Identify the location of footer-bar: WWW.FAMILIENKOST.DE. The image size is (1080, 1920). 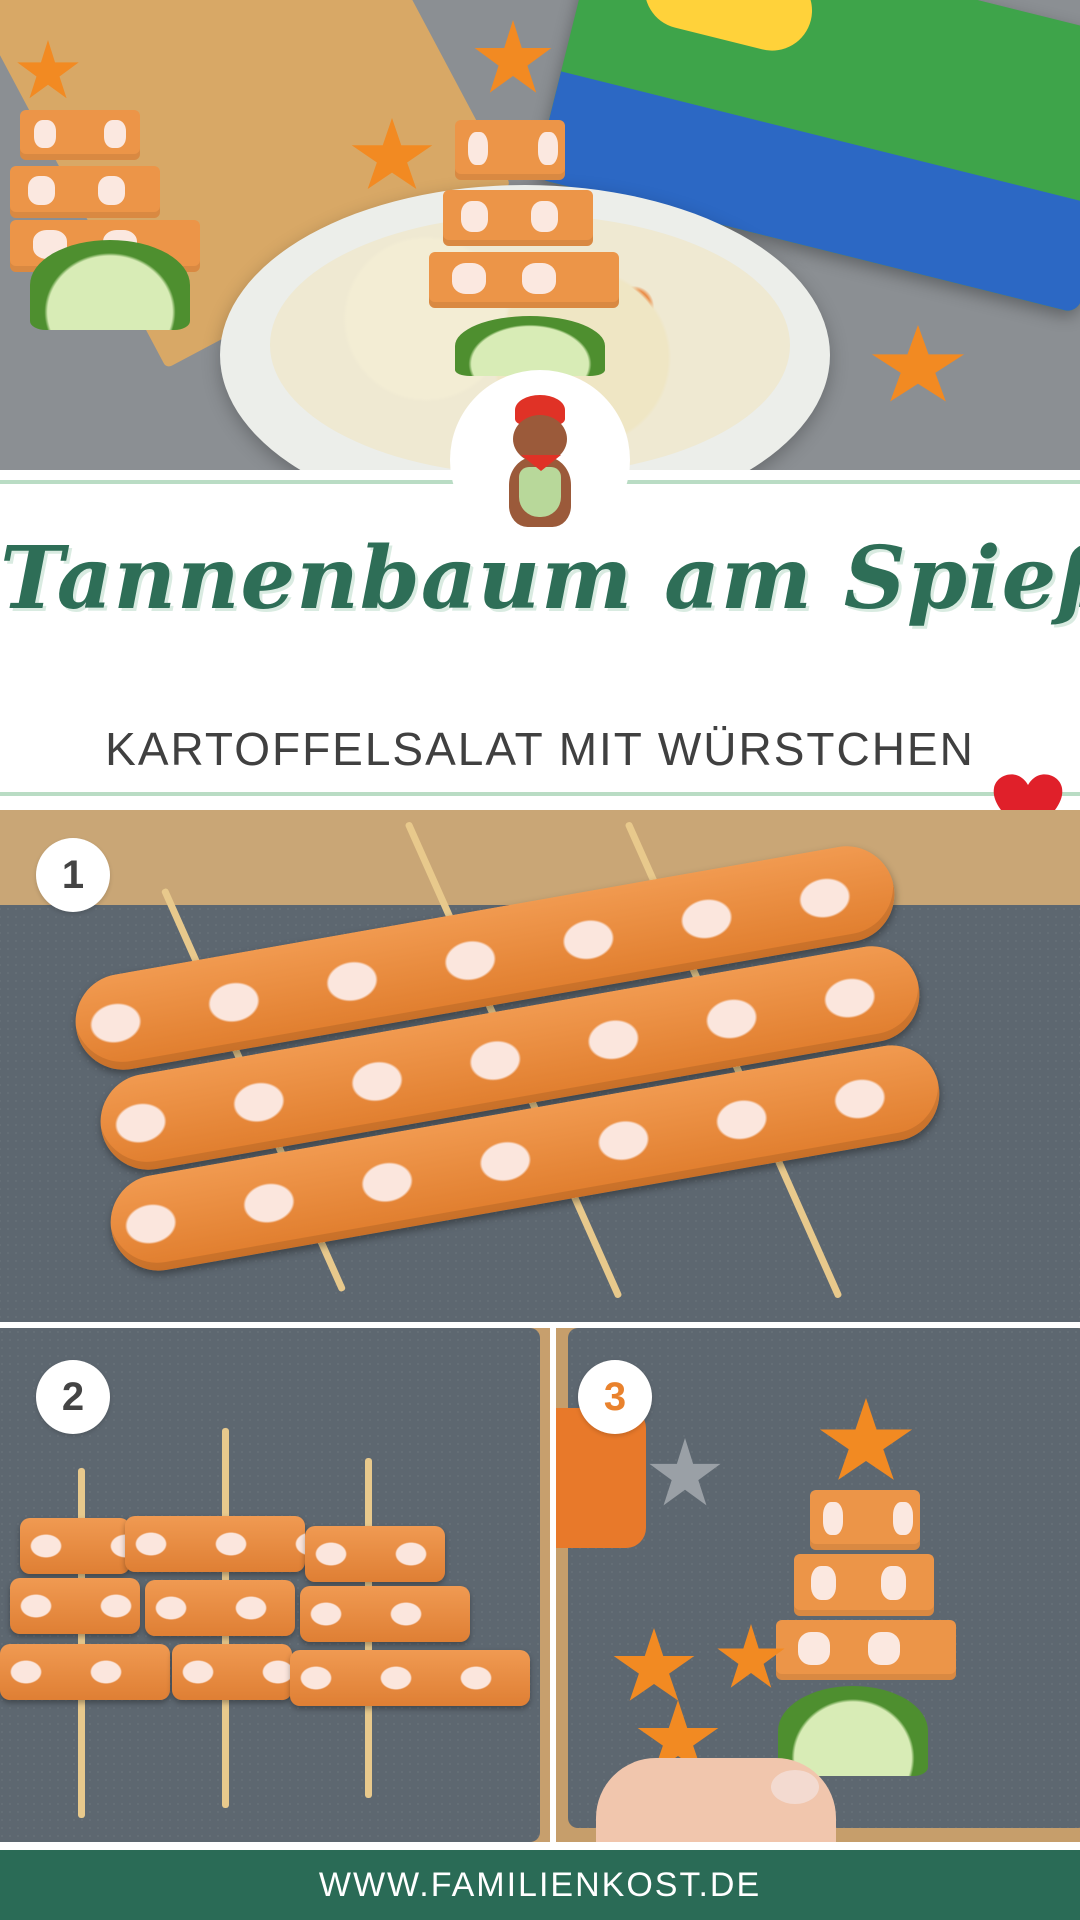
(540, 1885).